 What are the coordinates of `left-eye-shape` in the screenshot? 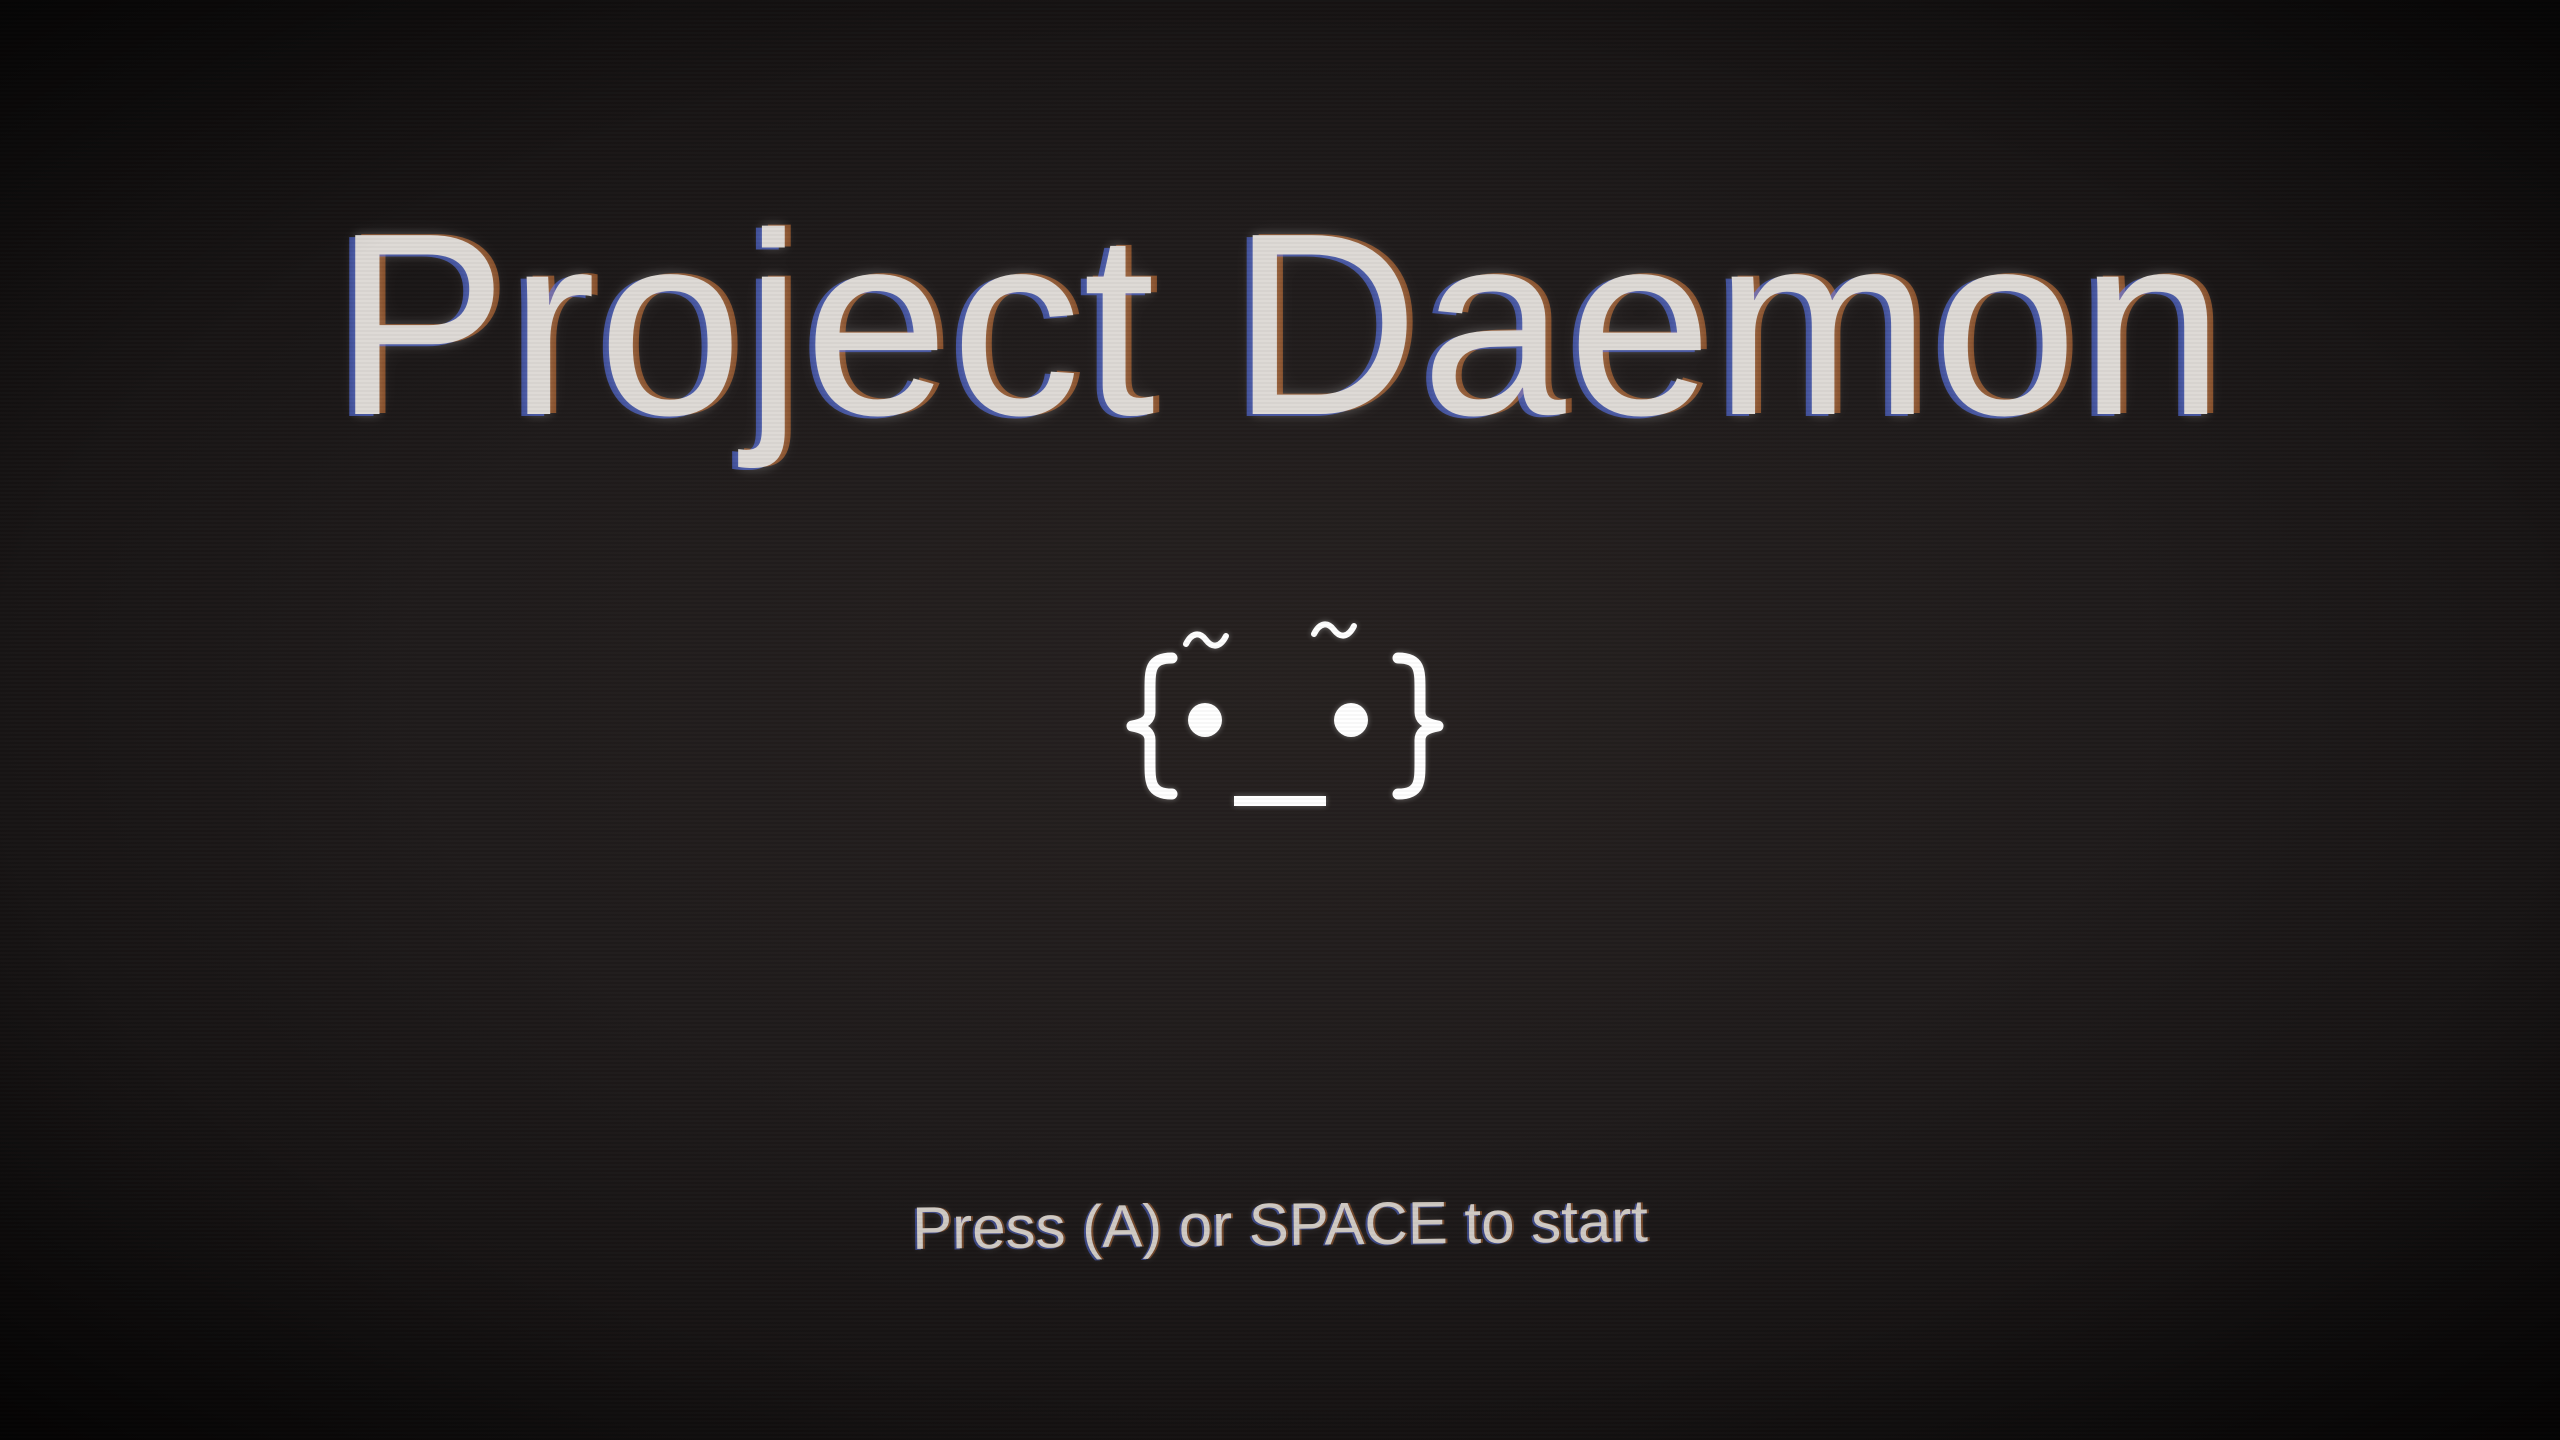 It's located at (1205, 720).